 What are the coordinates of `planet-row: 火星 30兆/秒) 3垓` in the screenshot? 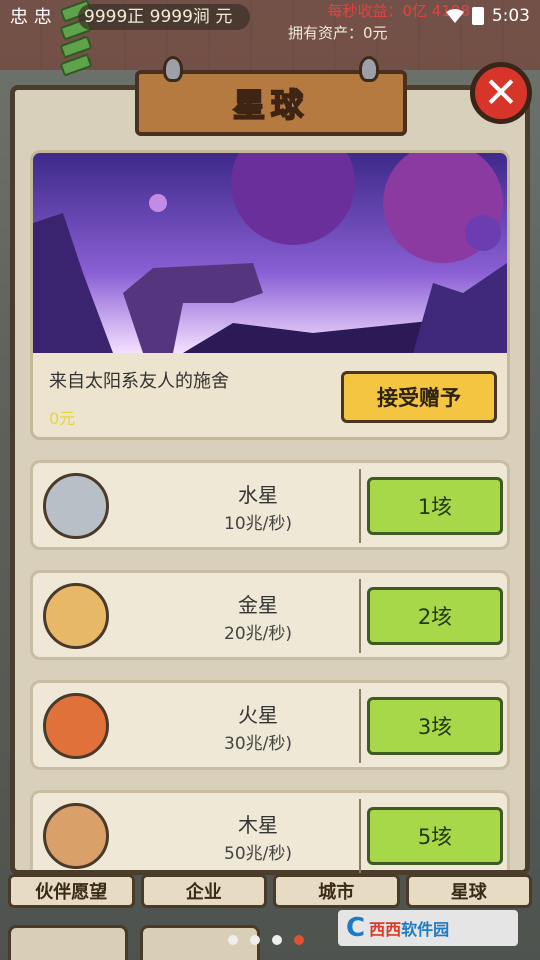 It's located at (270, 725).